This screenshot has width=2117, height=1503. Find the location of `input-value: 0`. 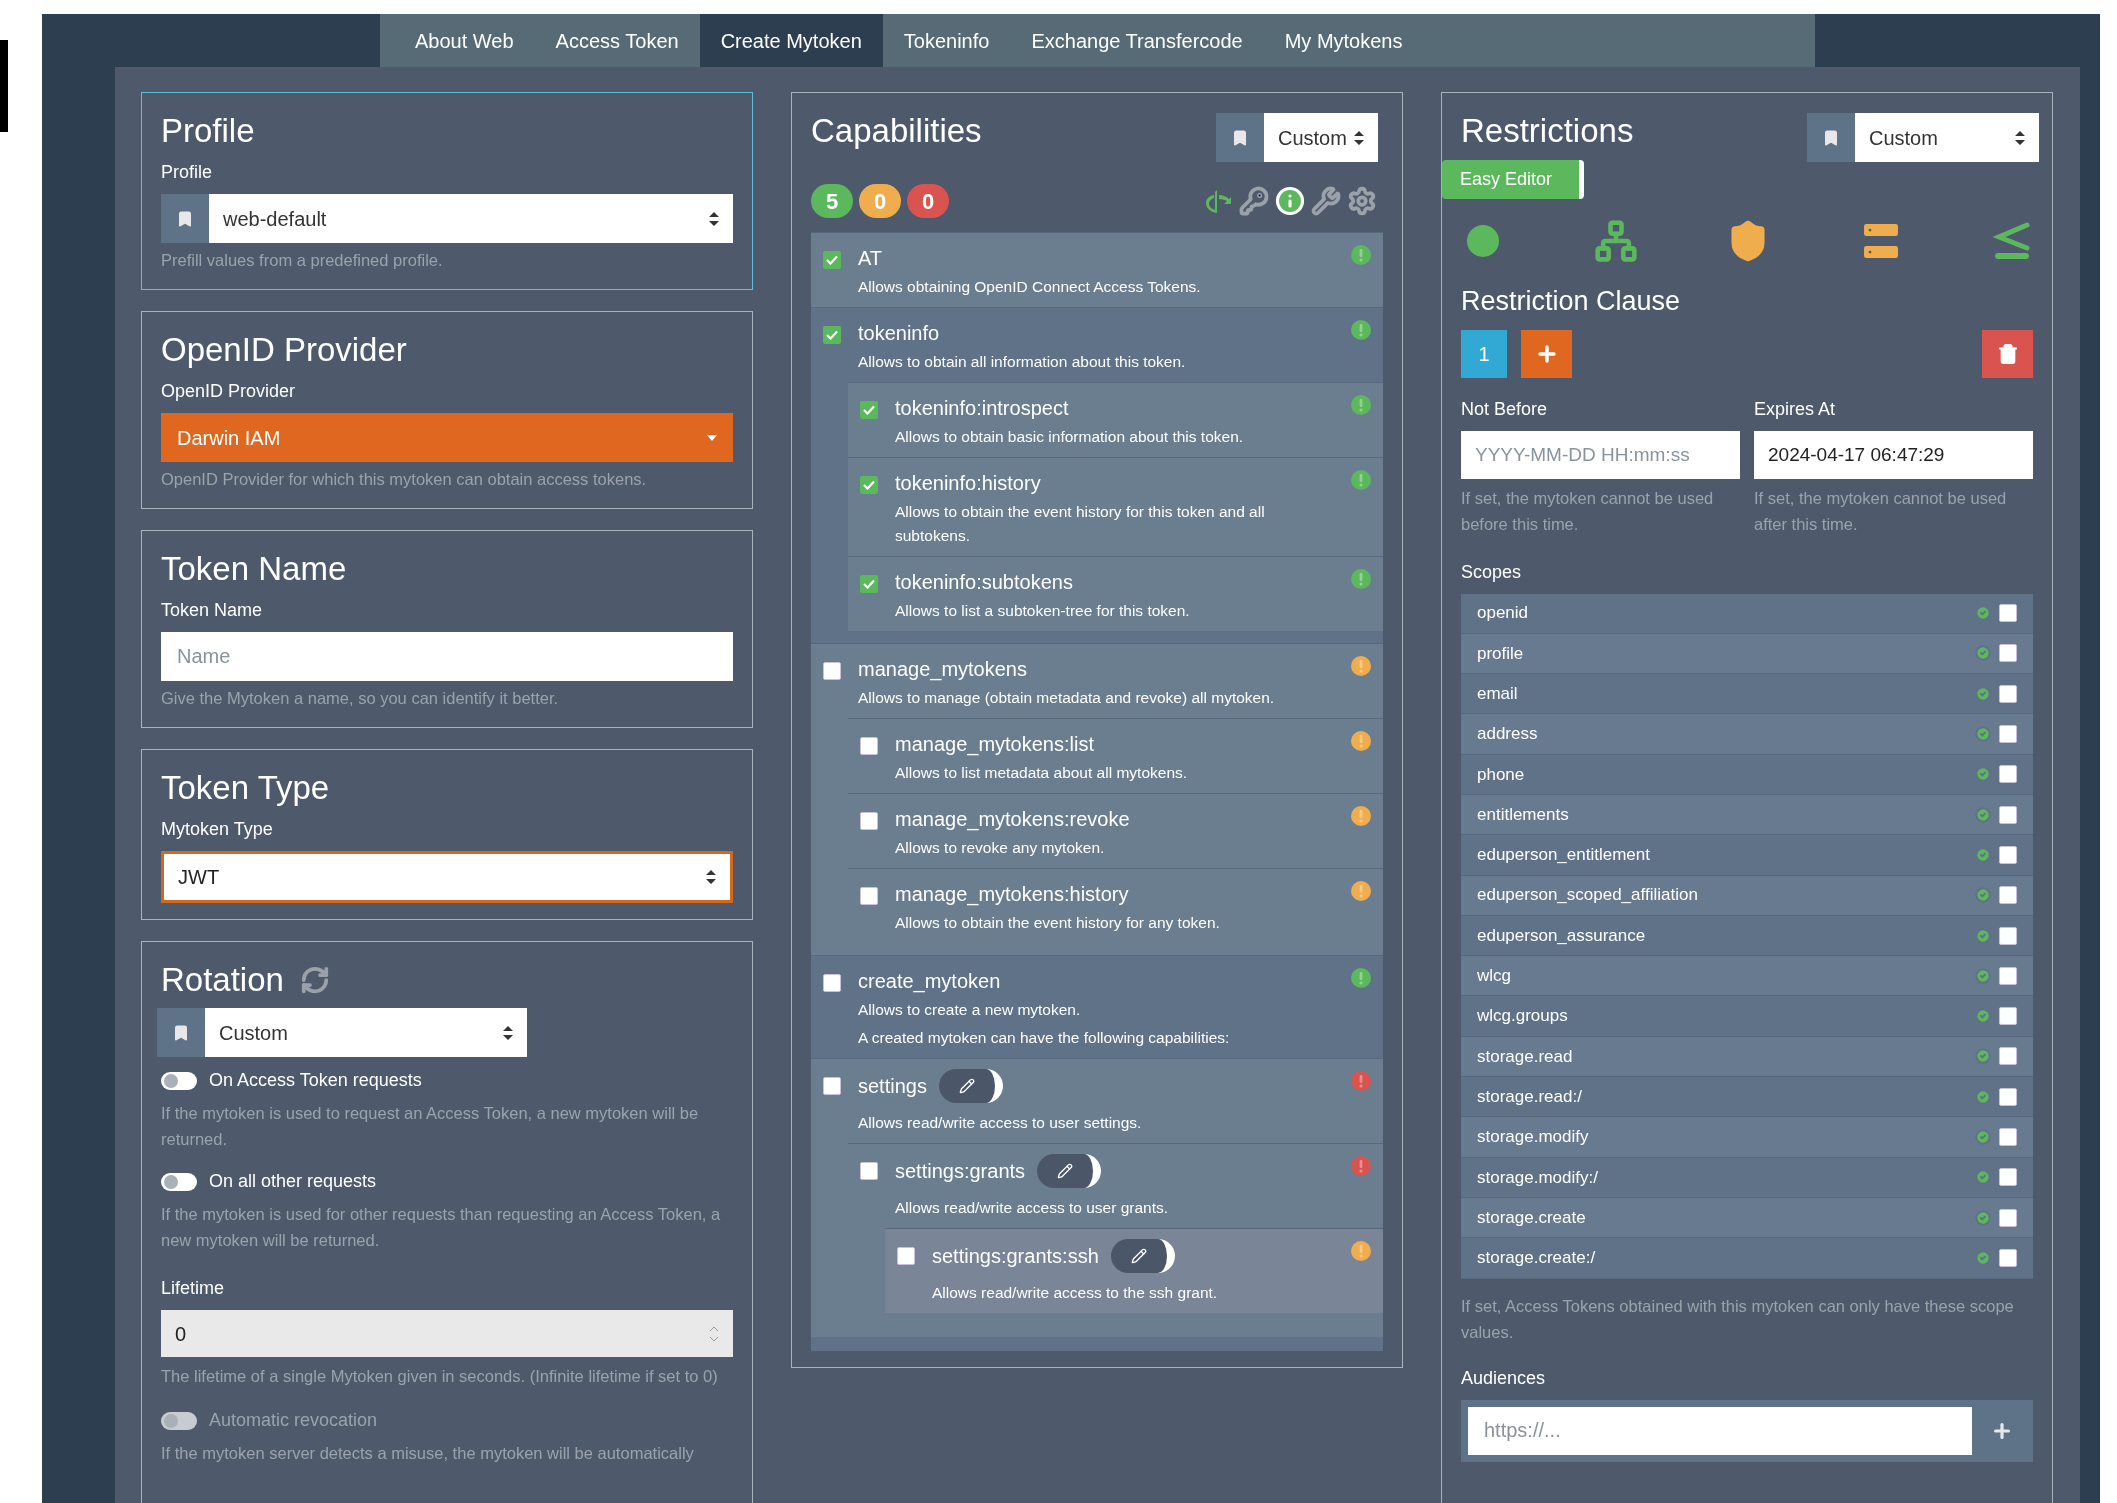

input-value: 0 is located at coordinates (181, 1334).